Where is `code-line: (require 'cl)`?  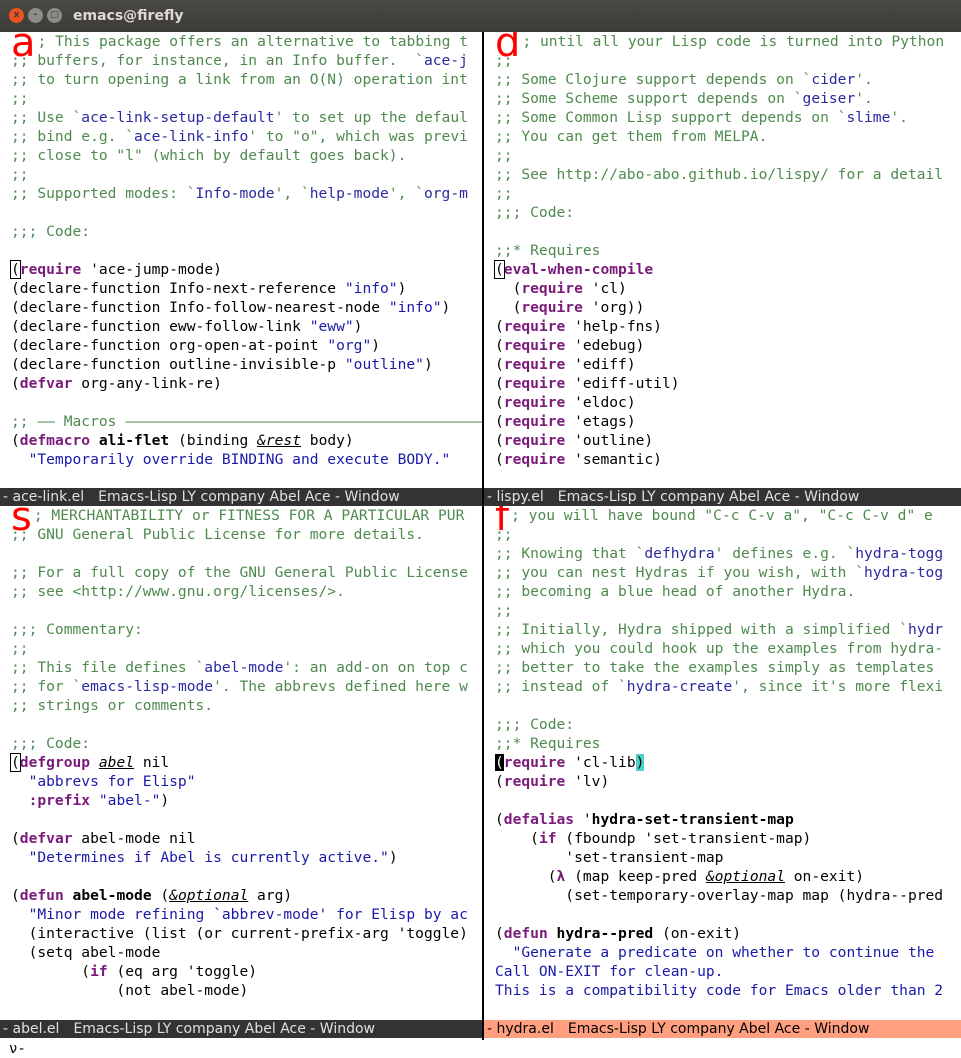 code-line: (require 'cl) is located at coordinates (722, 288).